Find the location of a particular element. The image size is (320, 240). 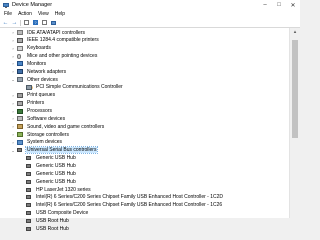

tree-item-label: Printers is located at coordinates (36, 103).